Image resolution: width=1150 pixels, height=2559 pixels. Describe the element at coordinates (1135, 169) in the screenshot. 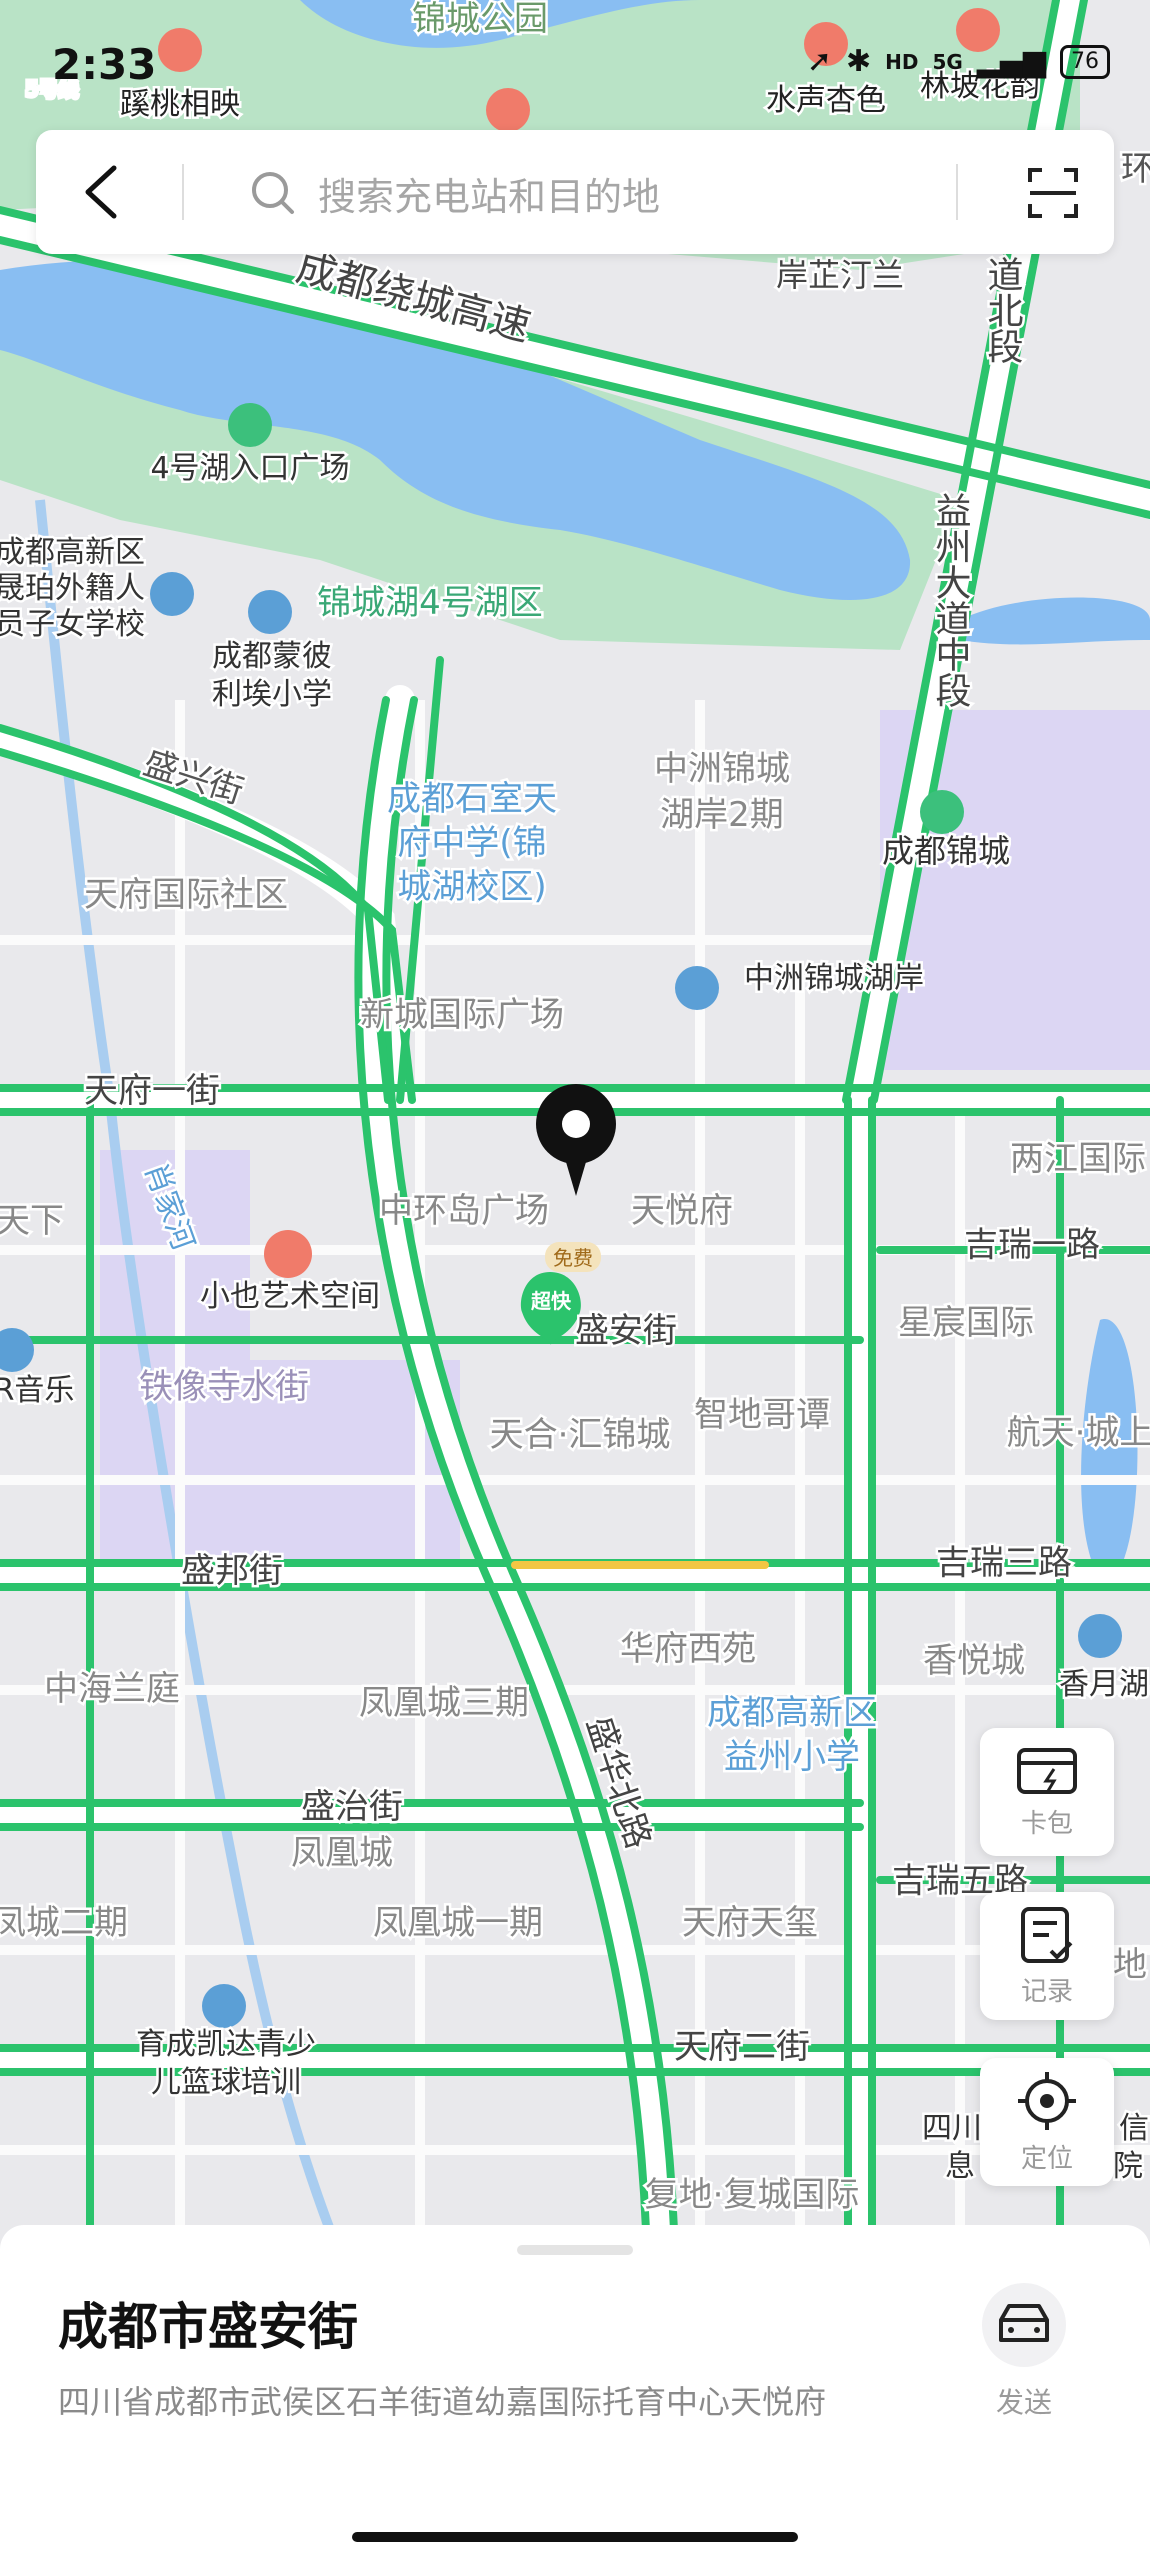

I see `map-label-huan: 环` at that location.